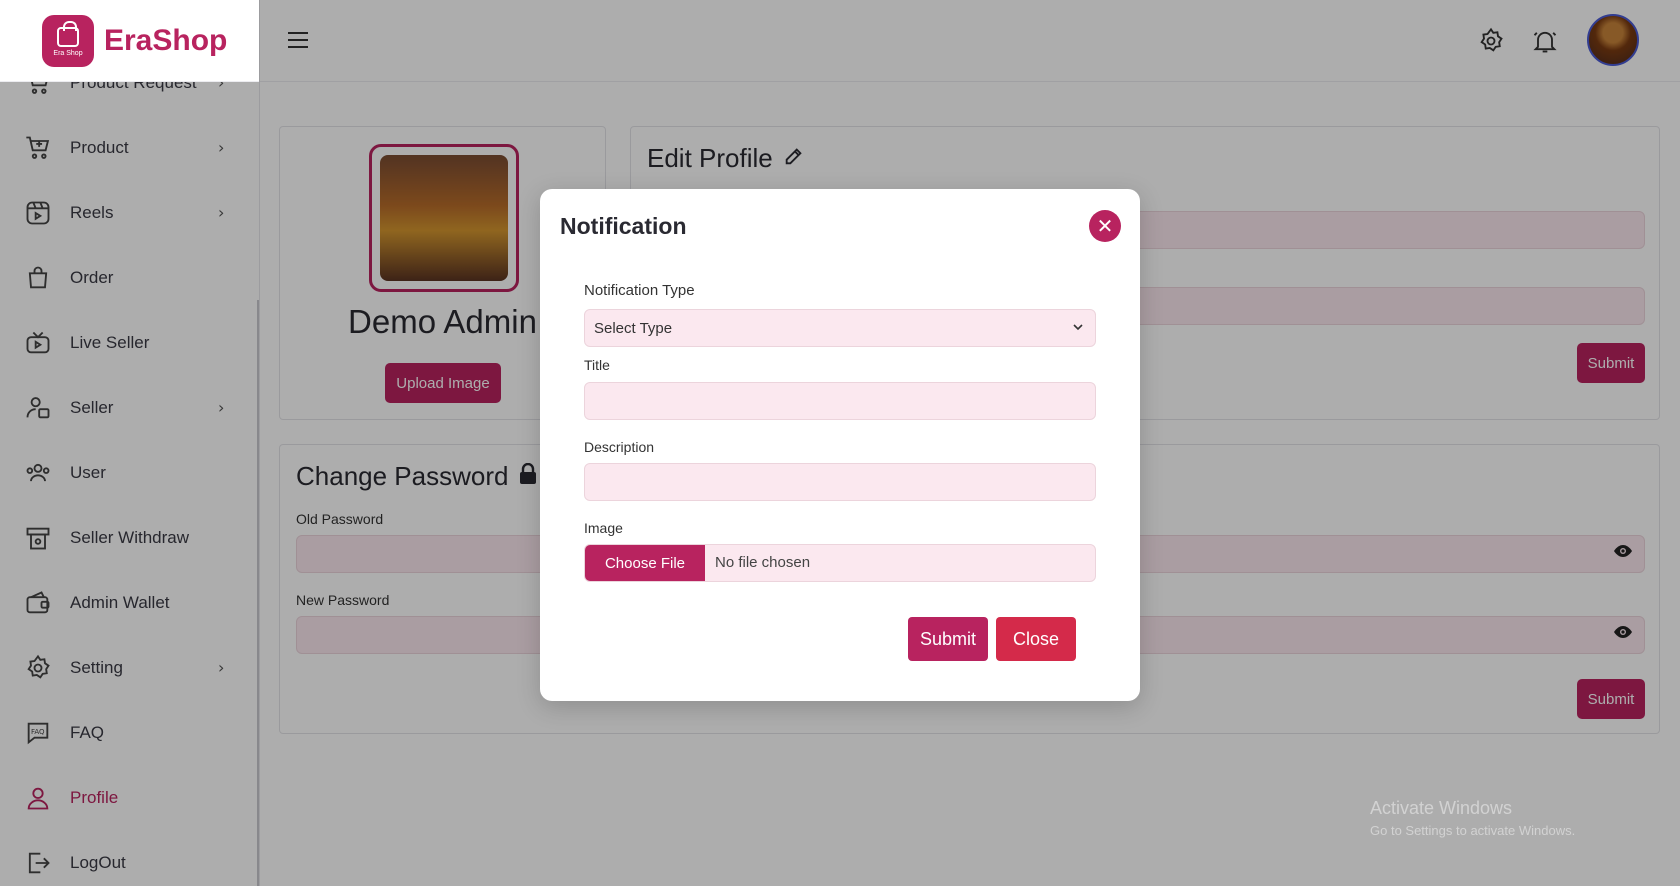 The image size is (1680, 886). What do you see at coordinates (840, 401) in the screenshot?
I see `title-input` at bounding box center [840, 401].